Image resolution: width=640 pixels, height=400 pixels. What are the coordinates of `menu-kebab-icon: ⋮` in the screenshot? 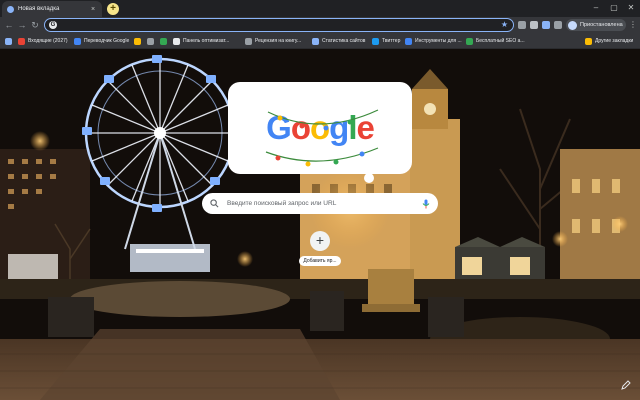 It's located at (633, 25).